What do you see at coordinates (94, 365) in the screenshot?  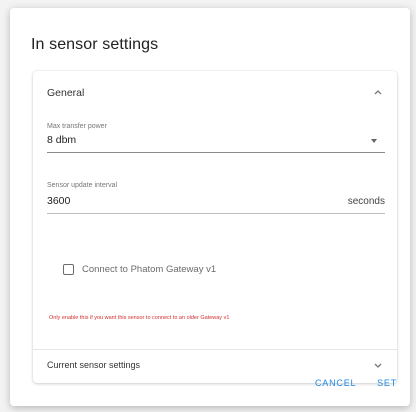 I see `current-settings-panel-title: Current sensor settings` at bounding box center [94, 365].